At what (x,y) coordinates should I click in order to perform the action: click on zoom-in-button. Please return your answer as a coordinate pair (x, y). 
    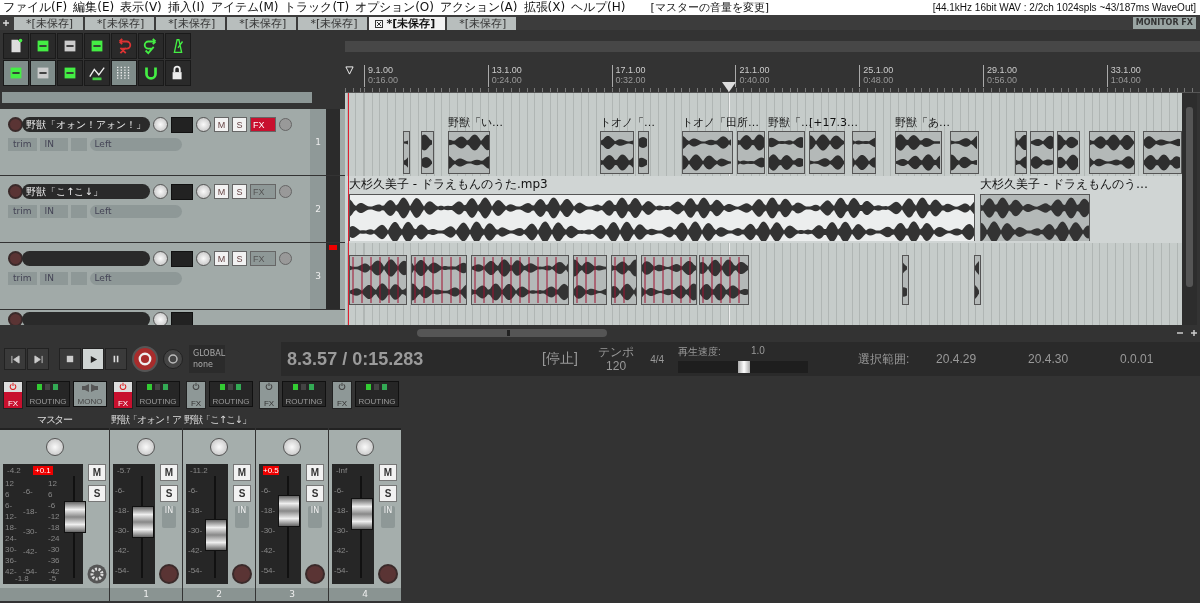
    Looking at the image, I should click on (1194, 332).